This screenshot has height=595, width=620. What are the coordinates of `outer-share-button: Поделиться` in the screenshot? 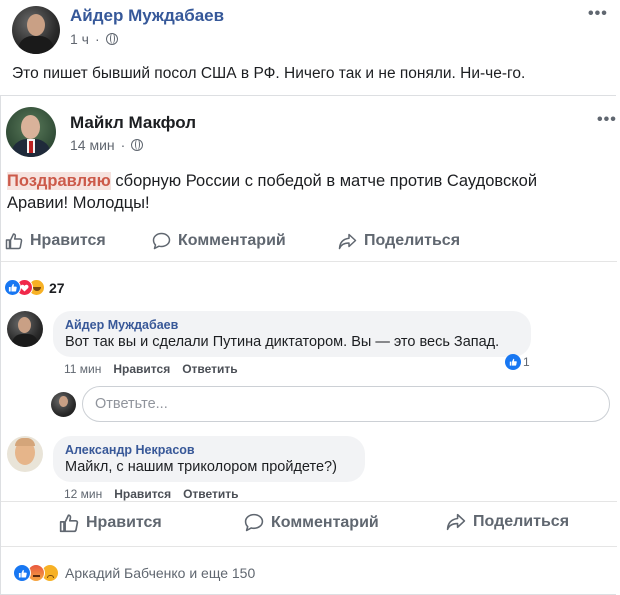 It's located at (507, 522).